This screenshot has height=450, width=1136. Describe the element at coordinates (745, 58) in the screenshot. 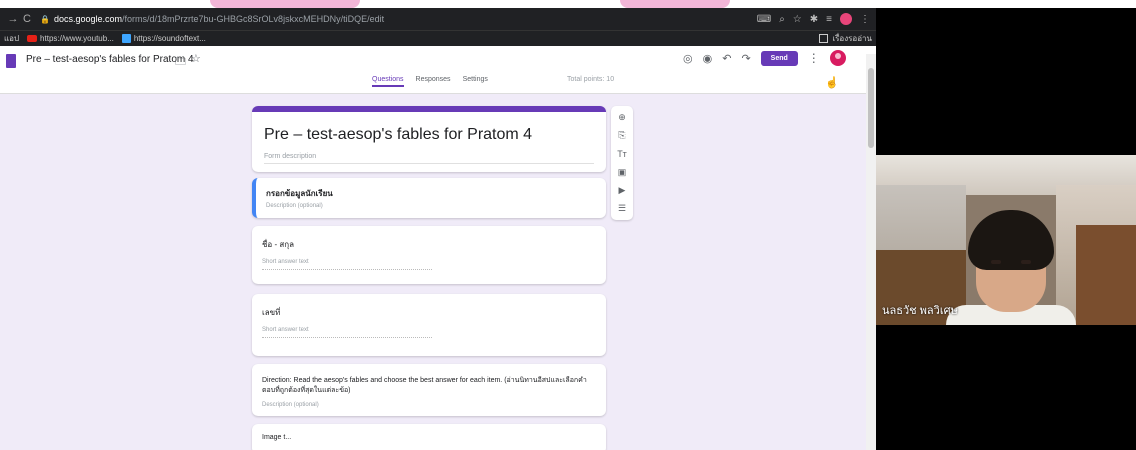

I see `redo-icon: ↷` at that location.